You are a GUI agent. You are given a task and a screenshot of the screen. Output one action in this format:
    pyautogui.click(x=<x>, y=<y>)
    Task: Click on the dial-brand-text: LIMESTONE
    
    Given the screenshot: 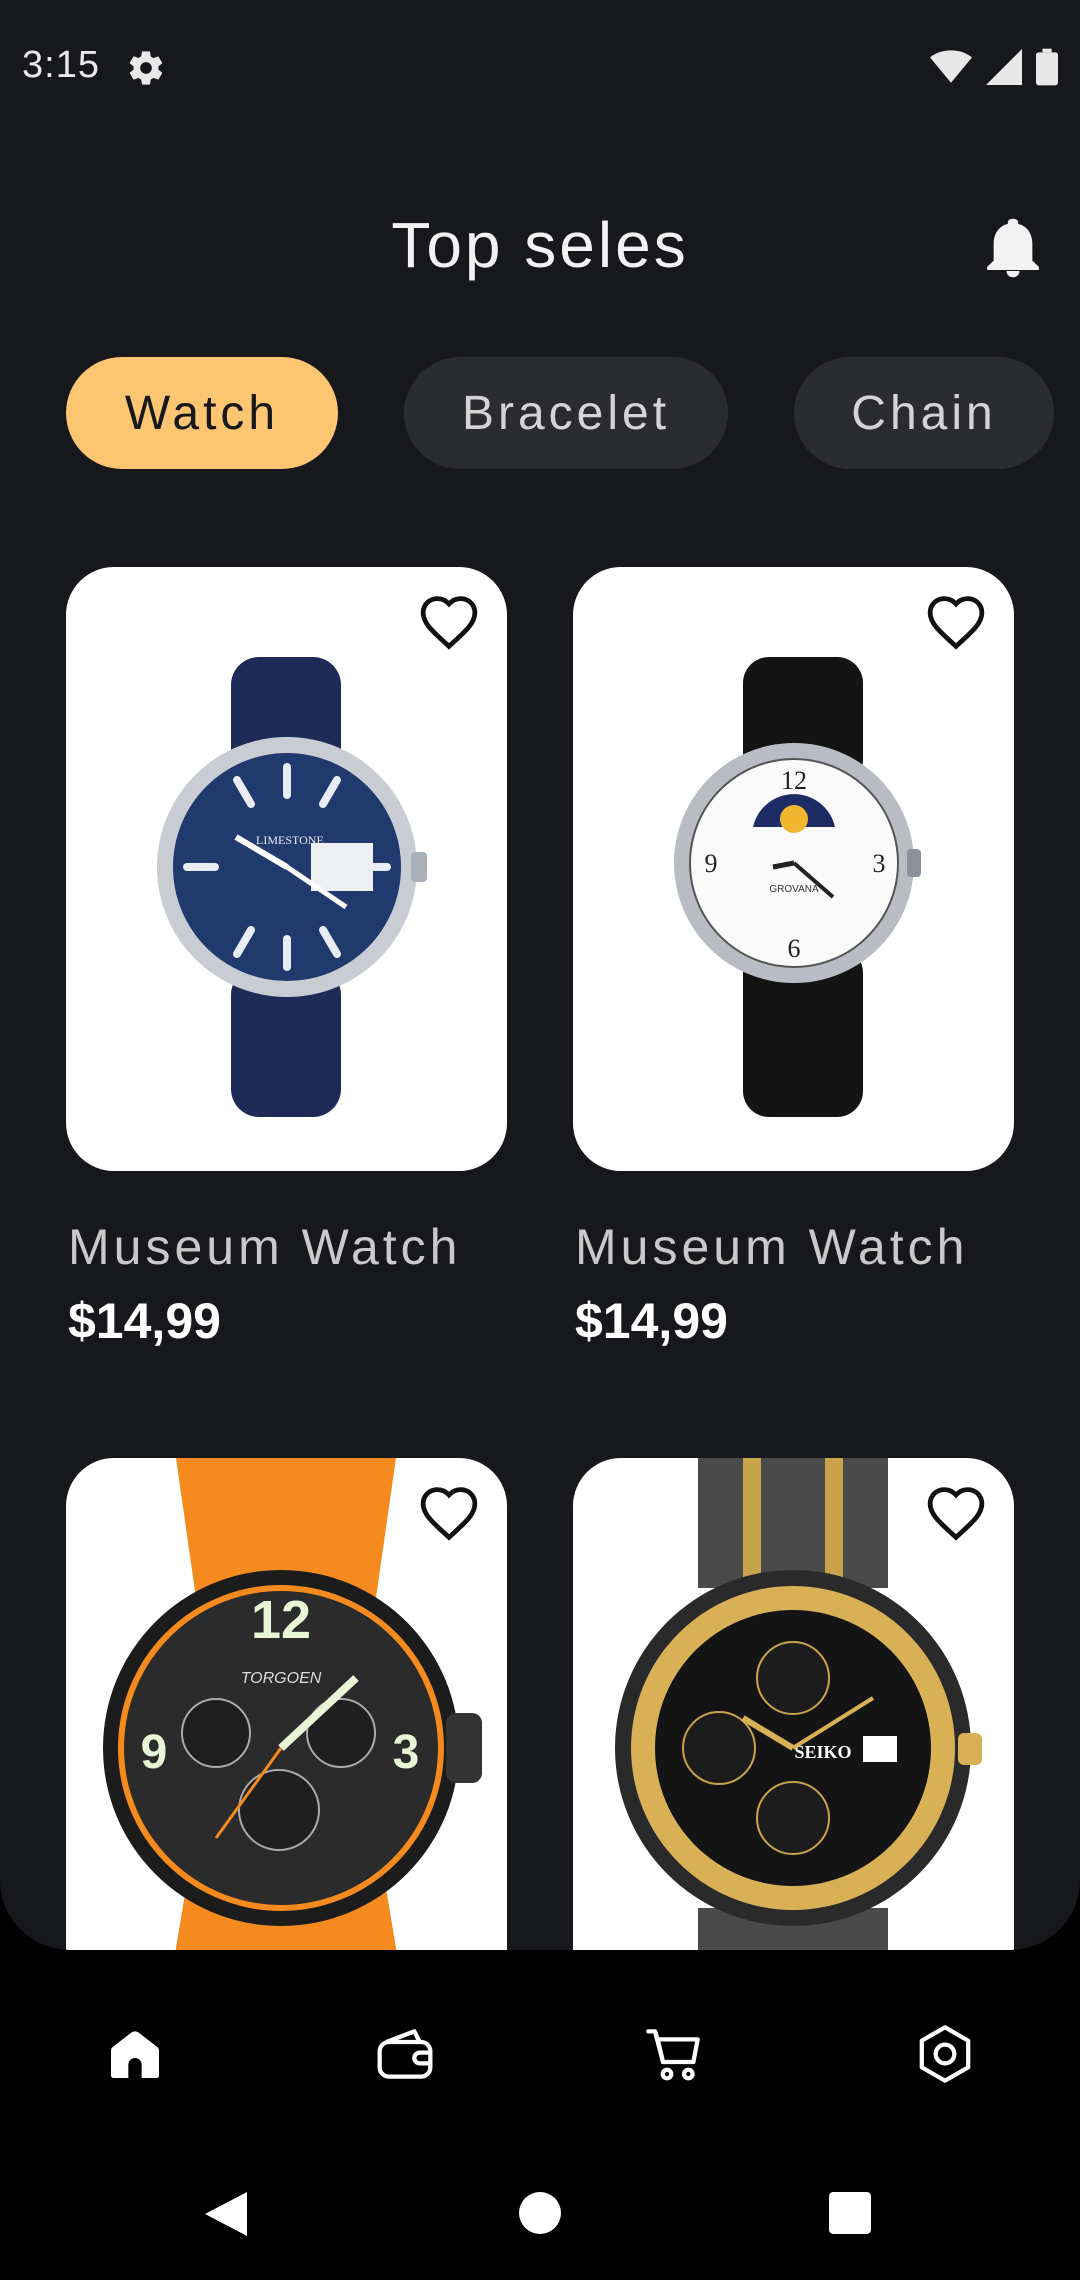 What is the action you would take?
    pyautogui.click(x=290, y=840)
    